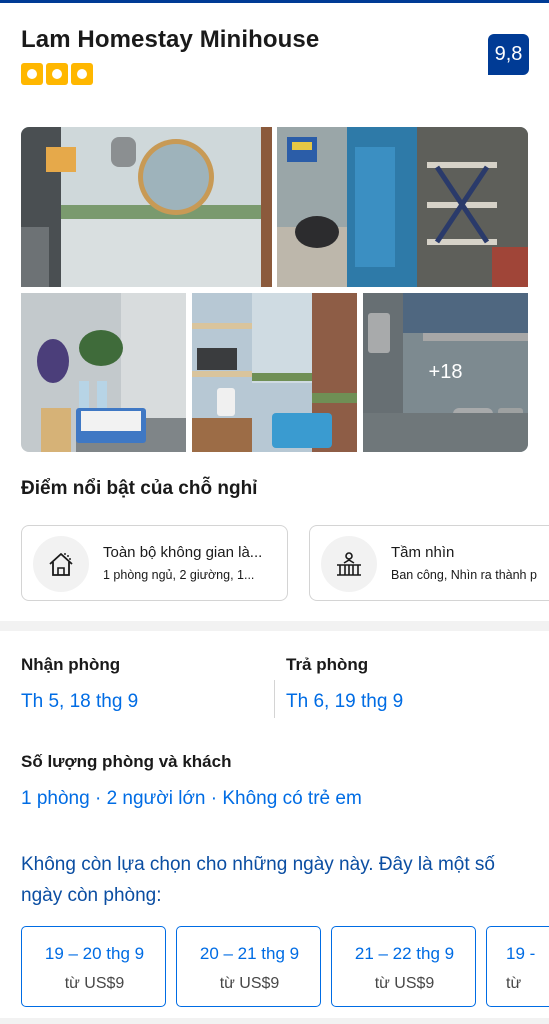 This screenshot has height=1024, width=549. Describe the element at coordinates (404, 953) in the screenshot. I see `alt-date-range: 21 – 22 thg 9` at that location.